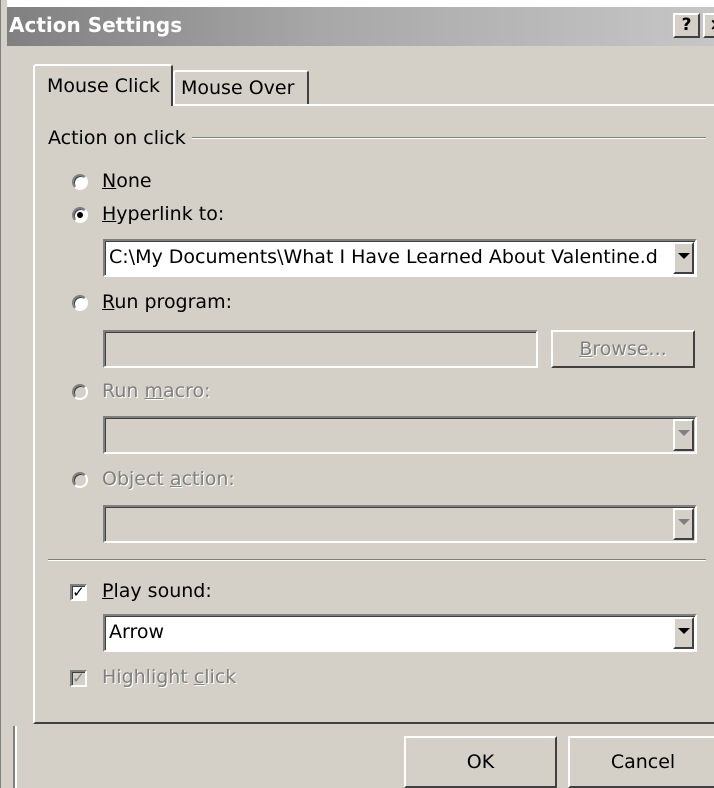  Describe the element at coordinates (78, 592) in the screenshot. I see `play-sound-checkbox: ✓` at that location.